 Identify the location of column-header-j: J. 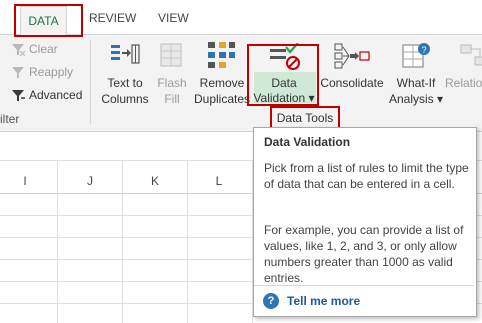
(90, 181).